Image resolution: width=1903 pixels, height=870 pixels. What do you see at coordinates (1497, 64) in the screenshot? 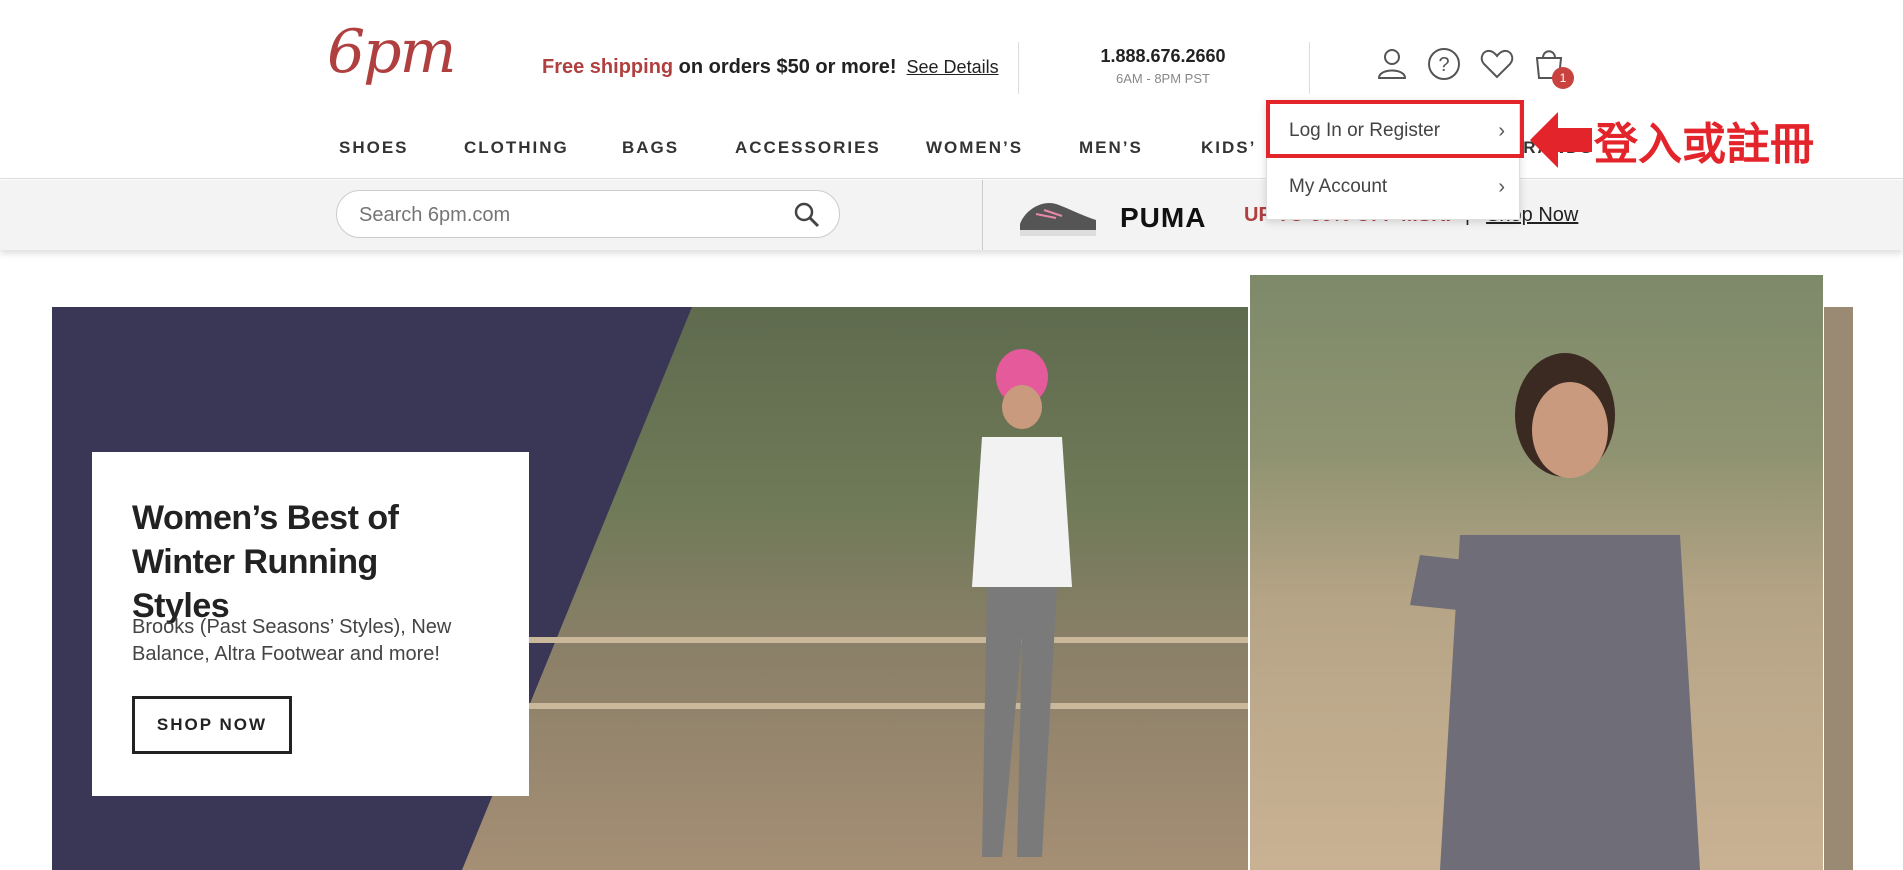
I see `heart-icon` at bounding box center [1497, 64].